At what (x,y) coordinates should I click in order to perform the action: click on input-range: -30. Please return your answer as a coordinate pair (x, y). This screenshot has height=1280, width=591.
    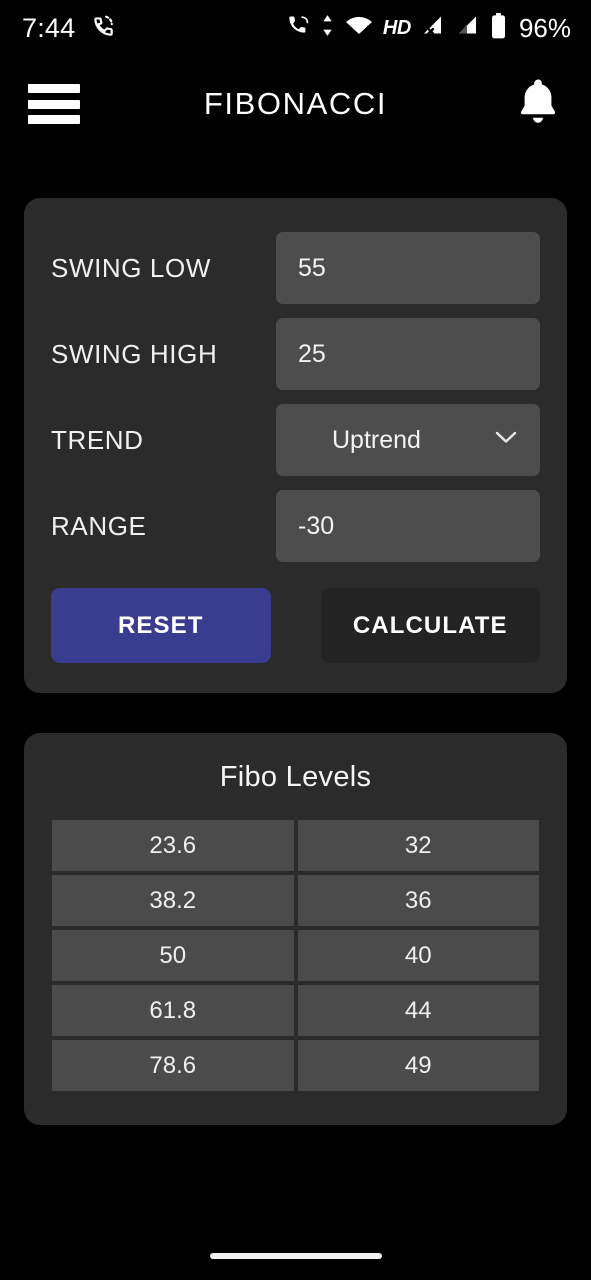
    Looking at the image, I should click on (408, 526).